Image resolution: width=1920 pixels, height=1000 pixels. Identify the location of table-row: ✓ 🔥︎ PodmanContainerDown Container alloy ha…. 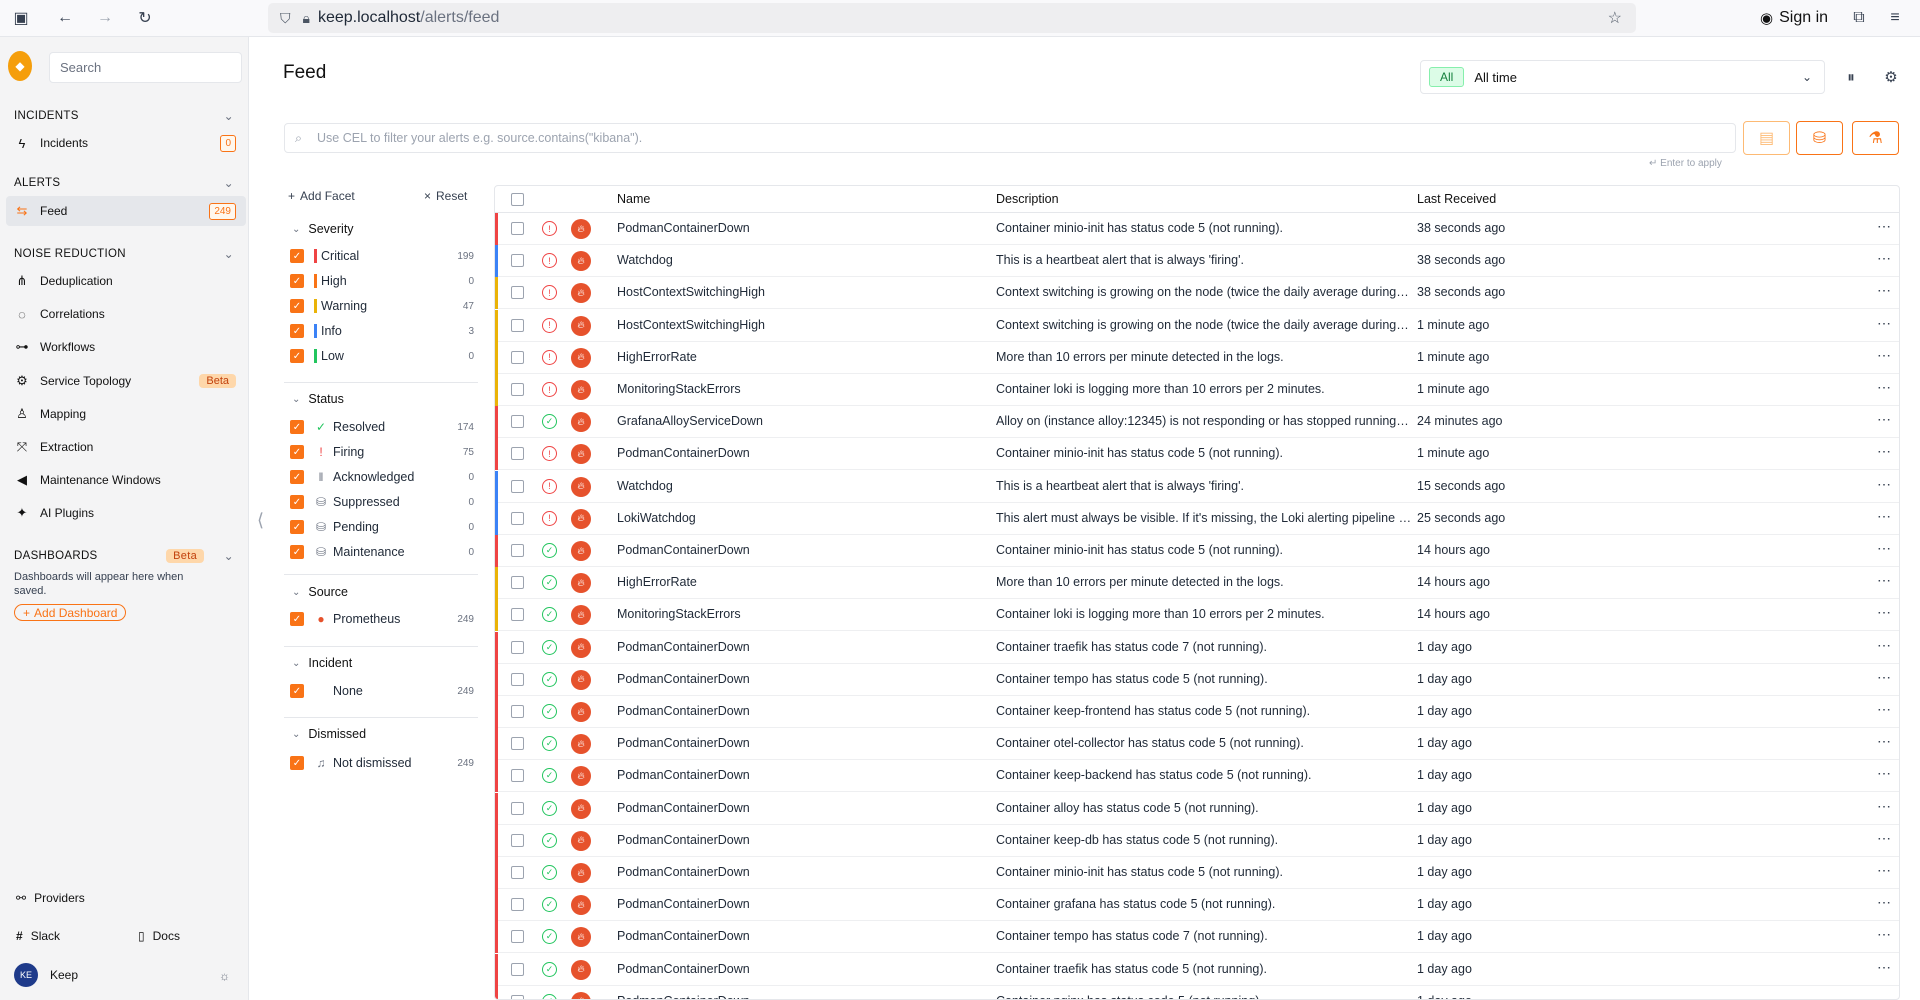
(1197, 808).